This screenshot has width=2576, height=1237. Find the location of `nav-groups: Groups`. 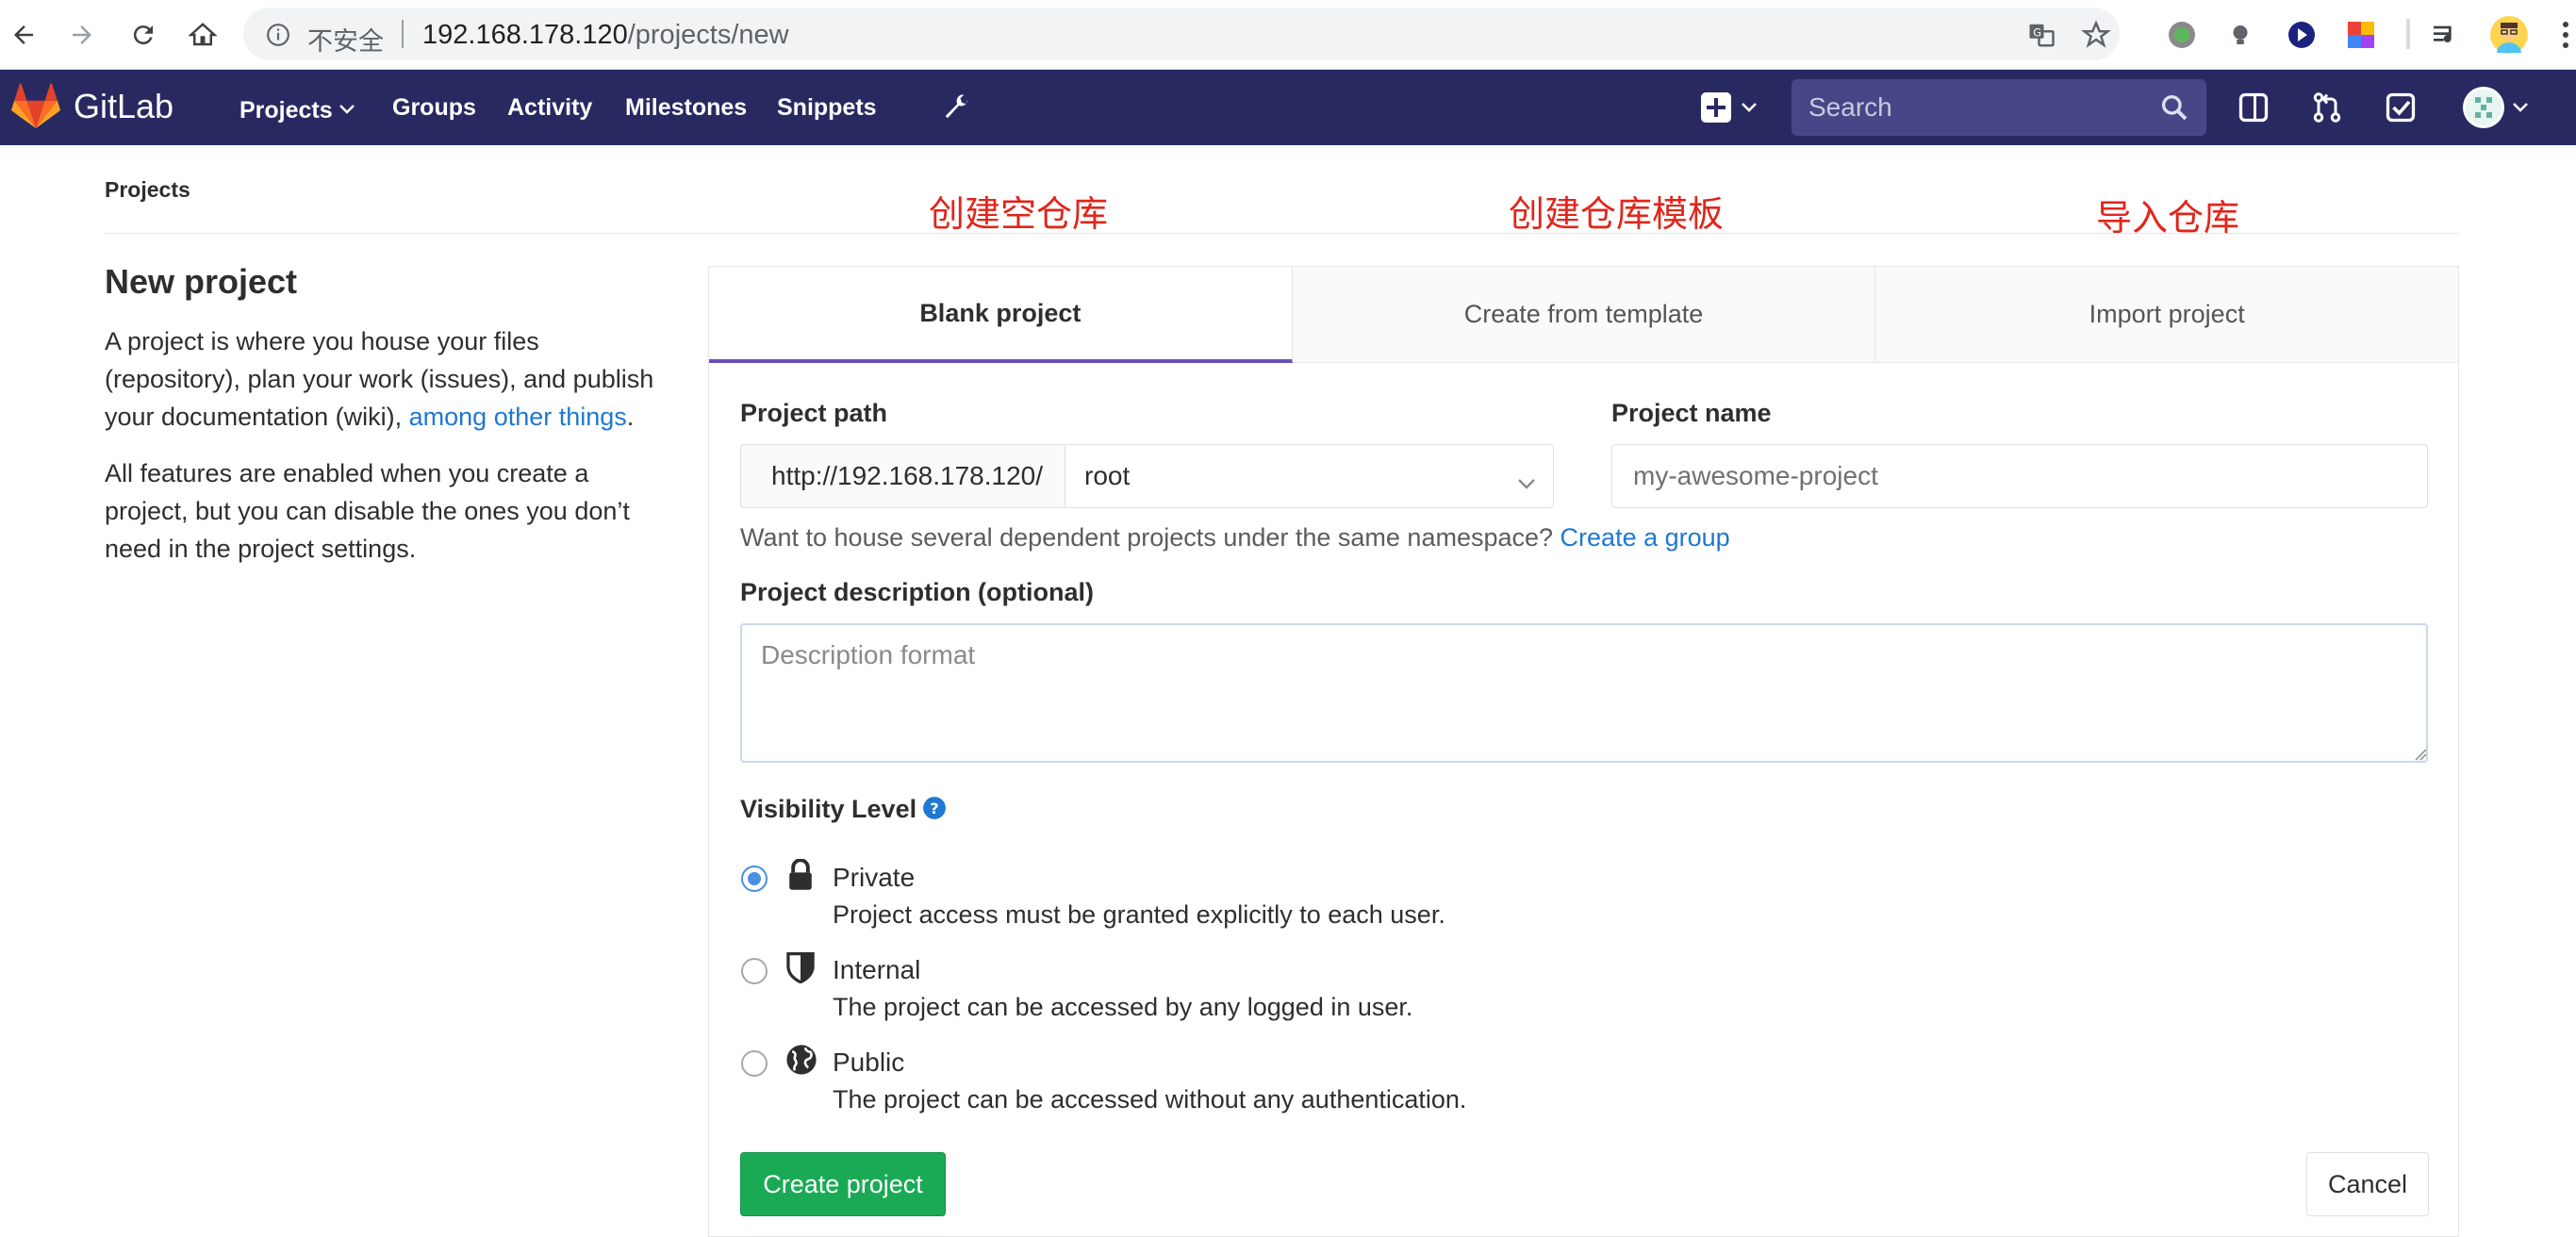

nav-groups: Groups is located at coordinates (434, 108).